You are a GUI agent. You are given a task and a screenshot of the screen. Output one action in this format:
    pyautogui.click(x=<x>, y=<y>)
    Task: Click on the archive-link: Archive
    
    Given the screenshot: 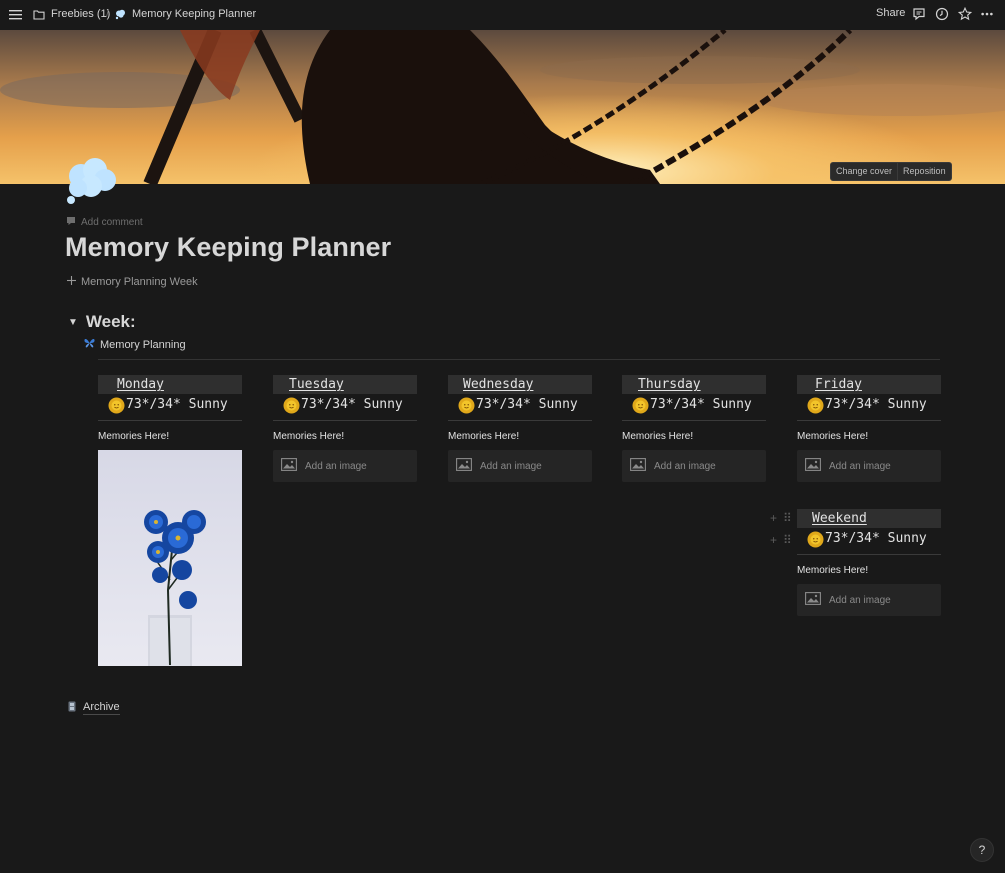 What is the action you would take?
    pyautogui.click(x=94, y=708)
    